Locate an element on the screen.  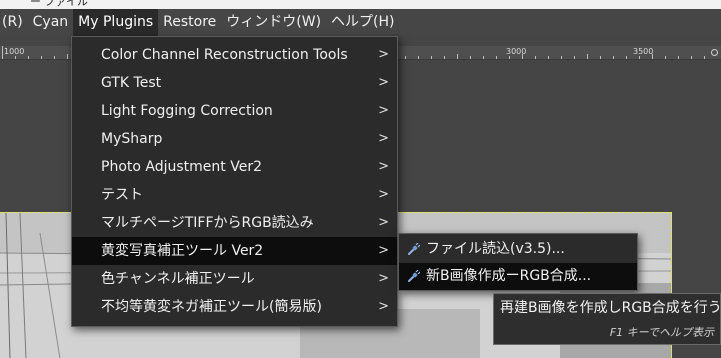
menu-item-label: Color Channel Reconstruction Tools is located at coordinates (224, 55).